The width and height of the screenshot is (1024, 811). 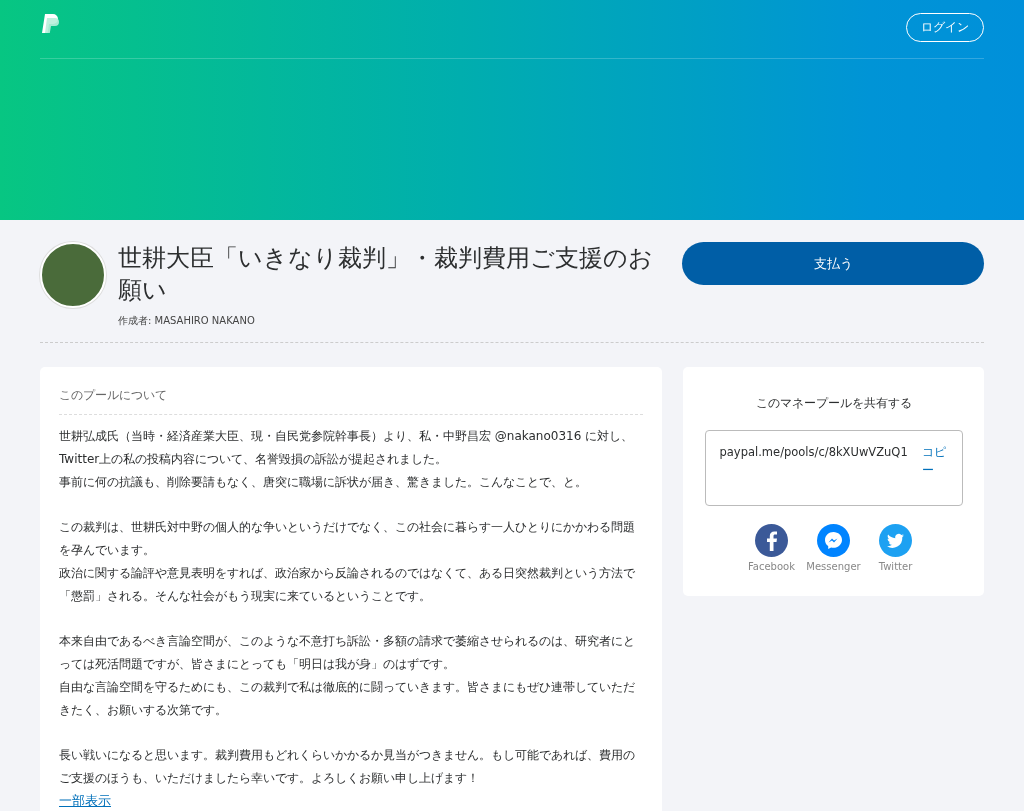 What do you see at coordinates (347, 448) in the screenshot?
I see `description-text: 世耕弘成氏（当時・経済産業大臣、現・自民党参院幹事長）より、私・中野昌宏 @nakano0316 に対し、Twitter上の私の投稿内容について、名誉毀損の訴訟が提起されました。` at bounding box center [347, 448].